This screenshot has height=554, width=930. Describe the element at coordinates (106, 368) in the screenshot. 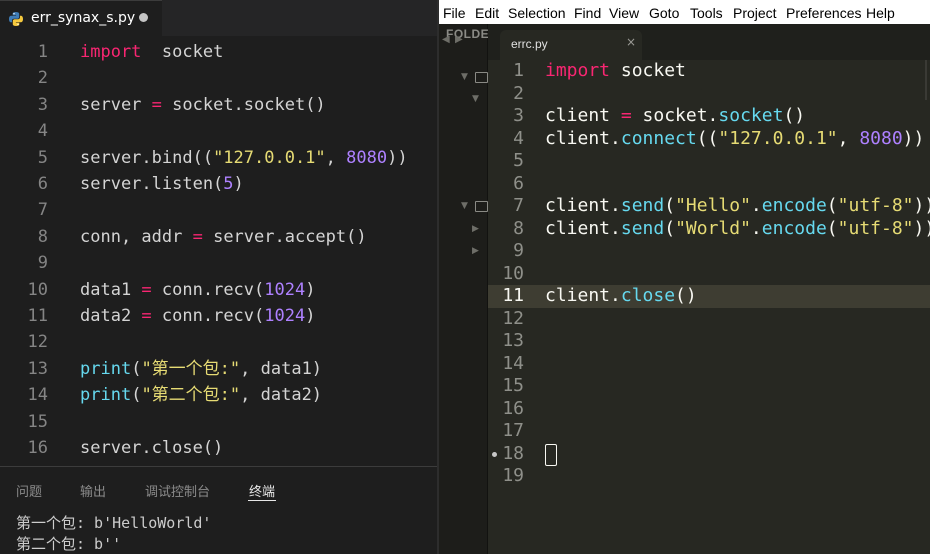

I see `code-token: print` at that location.